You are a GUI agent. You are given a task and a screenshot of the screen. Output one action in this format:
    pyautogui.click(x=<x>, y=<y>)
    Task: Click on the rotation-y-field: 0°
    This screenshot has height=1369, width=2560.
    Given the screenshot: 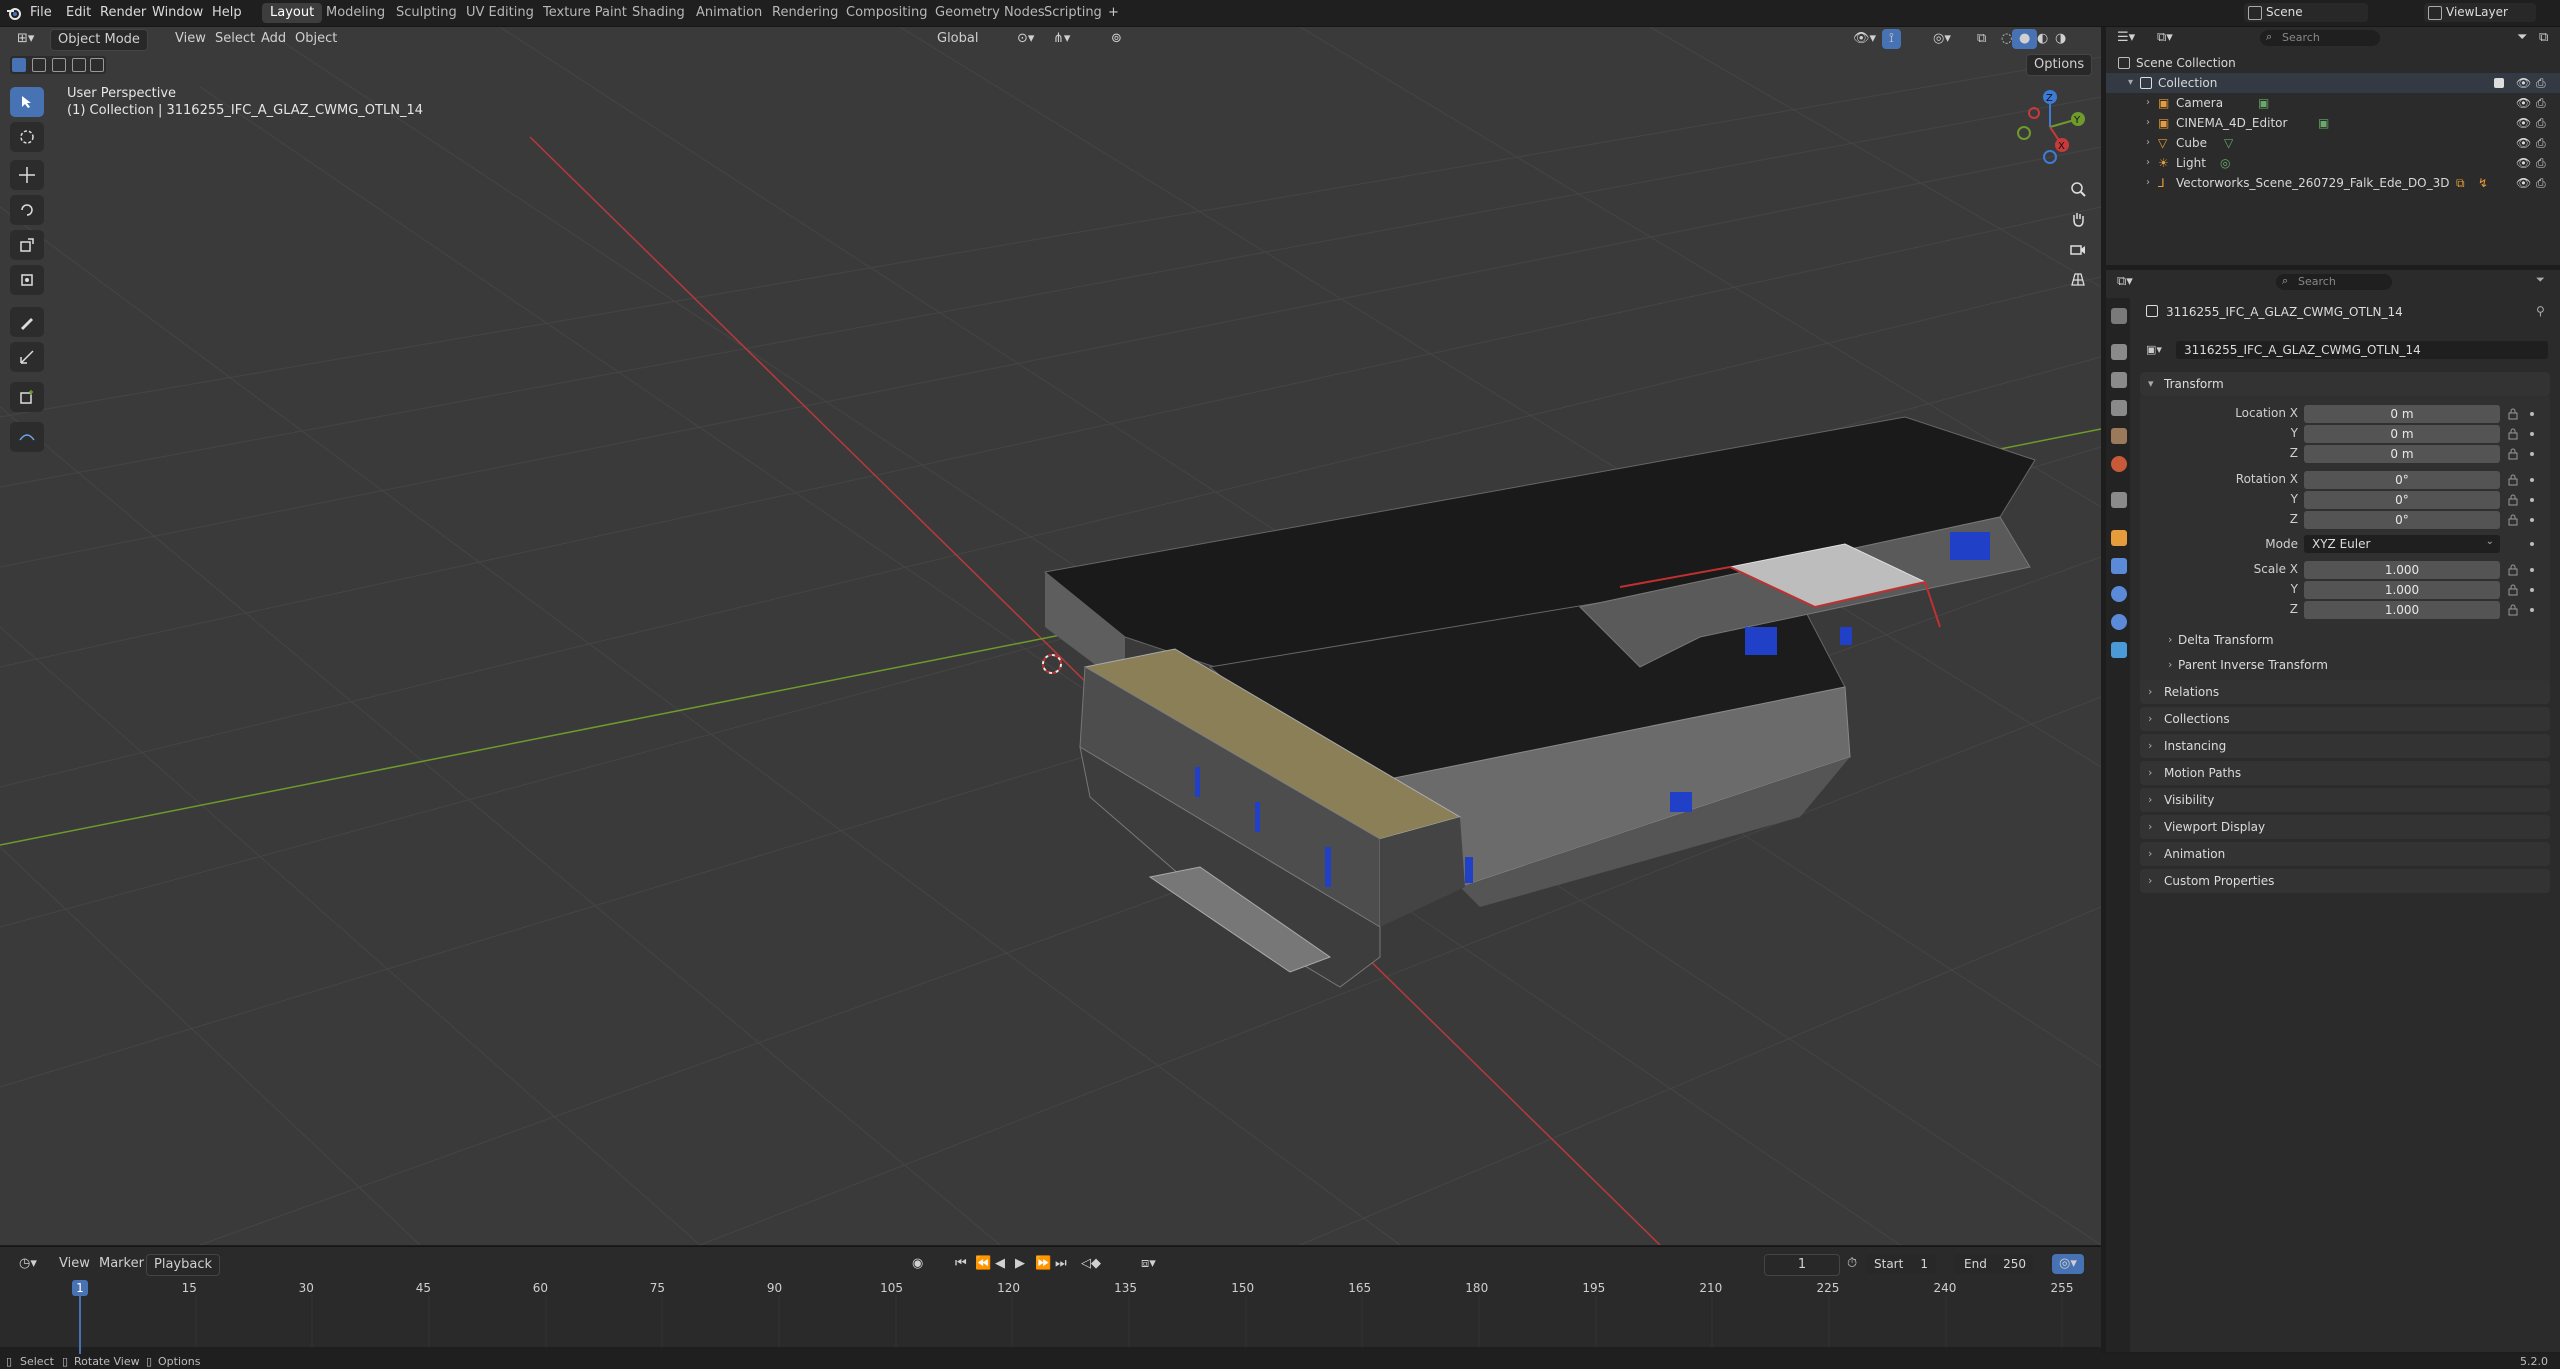 What is the action you would take?
    pyautogui.click(x=2402, y=500)
    